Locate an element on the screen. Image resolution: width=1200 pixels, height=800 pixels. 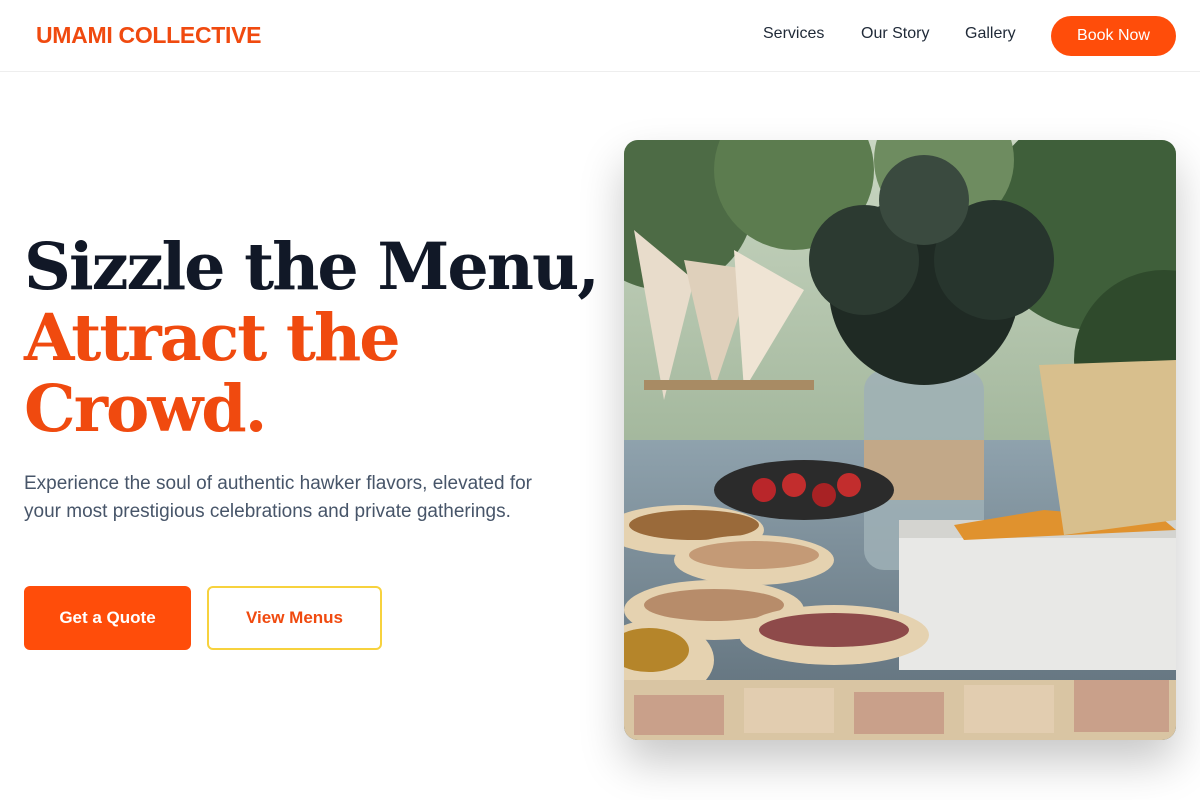
hero-title-accent: Attract the Crowd. is located at coordinates (212, 373).